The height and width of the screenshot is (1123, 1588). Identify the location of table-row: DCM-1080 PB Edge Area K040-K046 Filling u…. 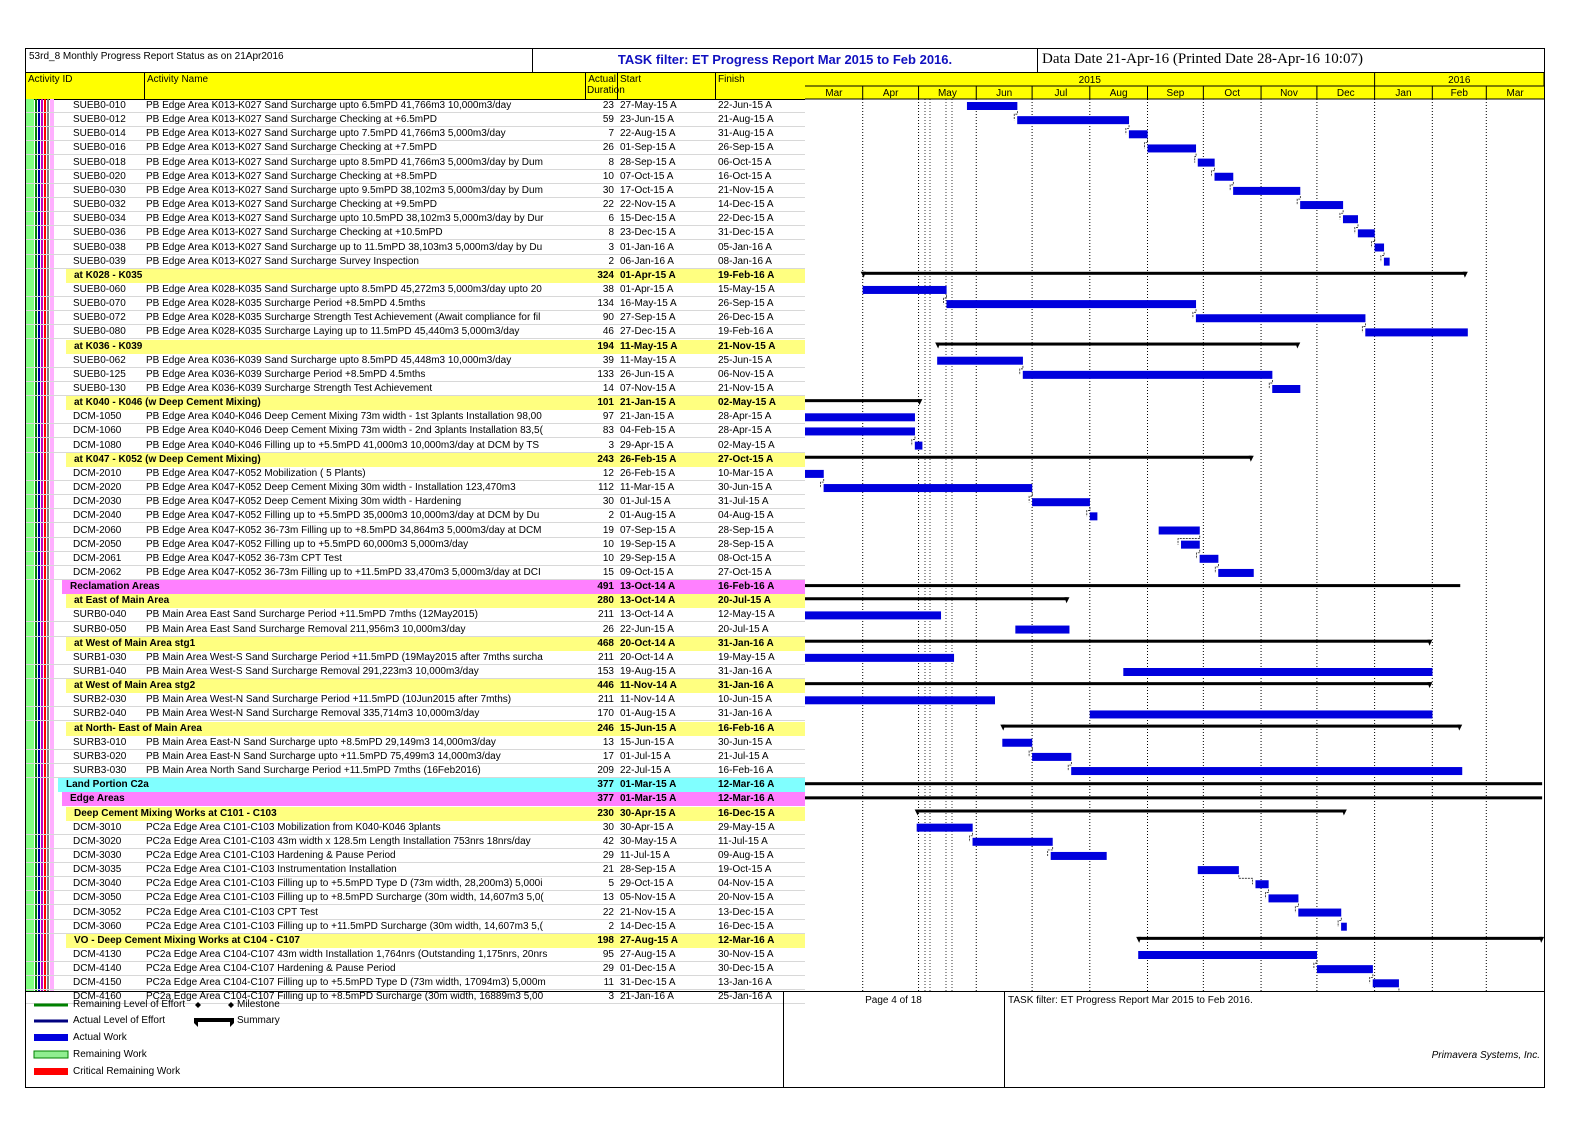
(415, 446).